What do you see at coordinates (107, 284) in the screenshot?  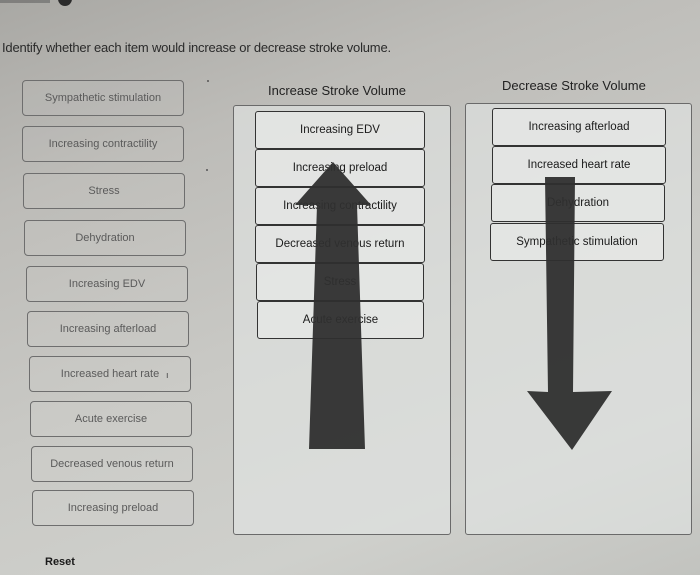 I see `source-card: Increasing EDV` at bounding box center [107, 284].